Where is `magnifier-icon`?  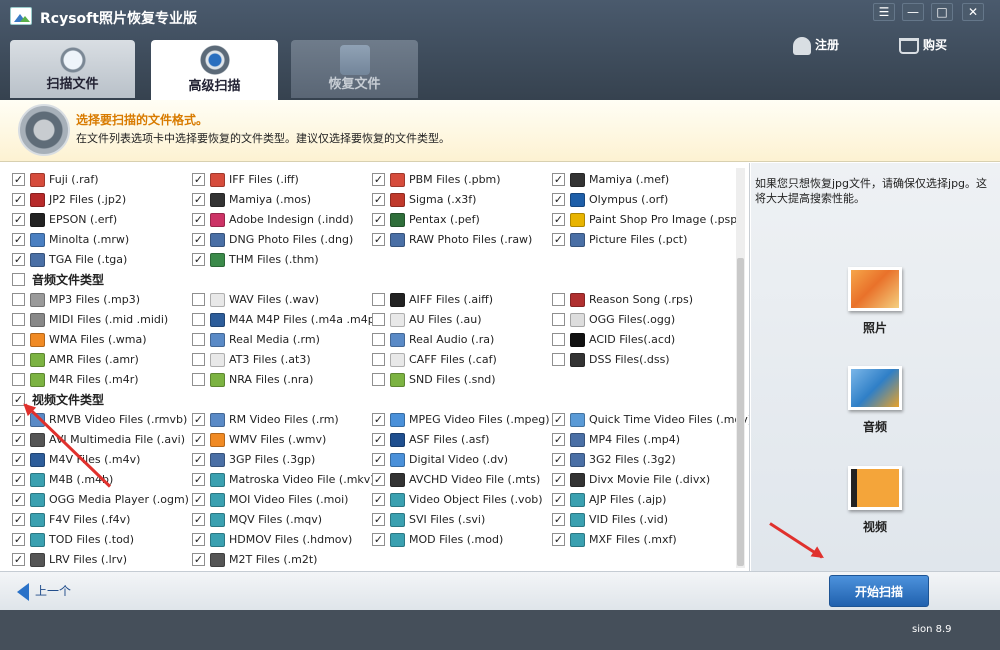
magnifier-icon is located at coordinates (72, 60).